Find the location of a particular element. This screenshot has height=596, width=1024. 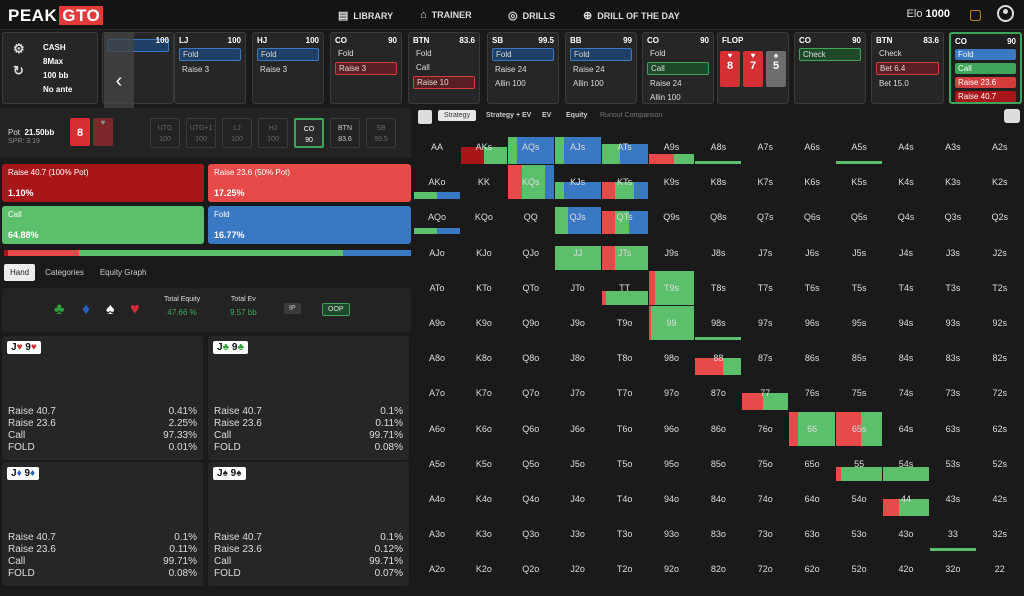

range-cell-t2s: T2s is located at coordinates (1000, 288).